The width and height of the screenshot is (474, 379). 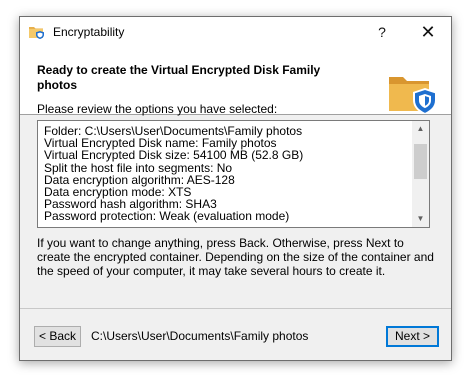 What do you see at coordinates (382, 32) in the screenshot?
I see `help-button: ?` at bounding box center [382, 32].